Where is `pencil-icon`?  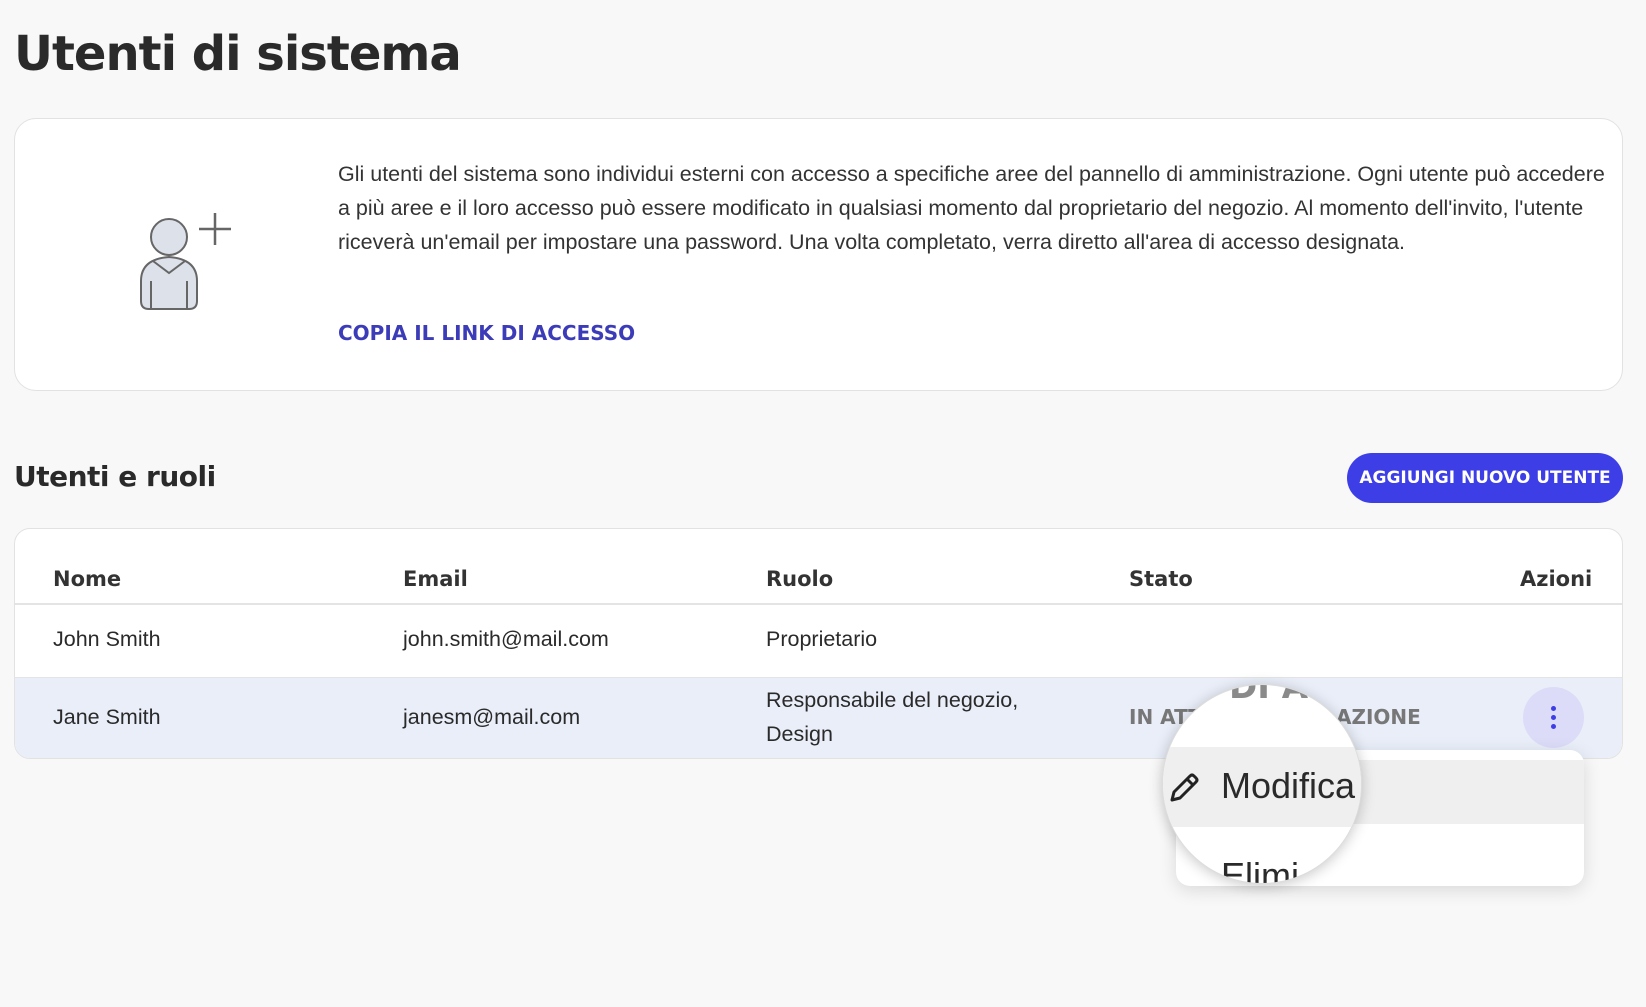
pencil-icon is located at coordinates (1184, 787).